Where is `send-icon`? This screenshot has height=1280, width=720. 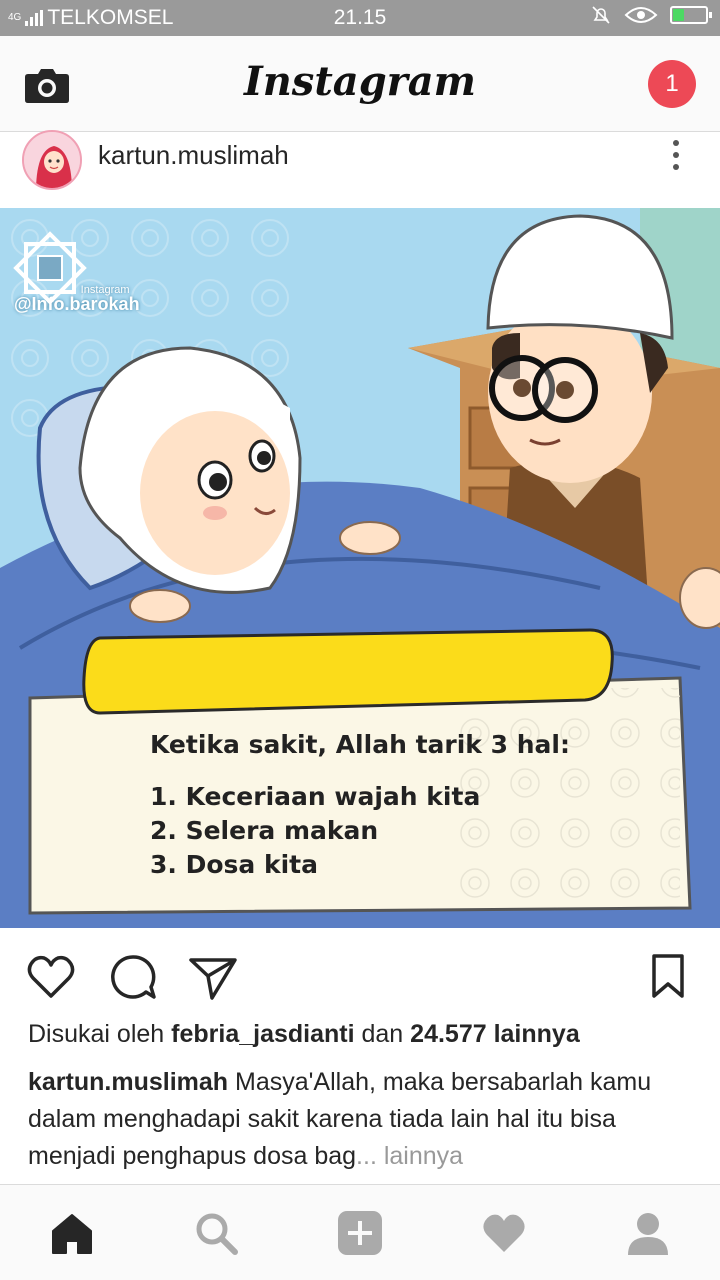
send-icon is located at coordinates (213, 977).